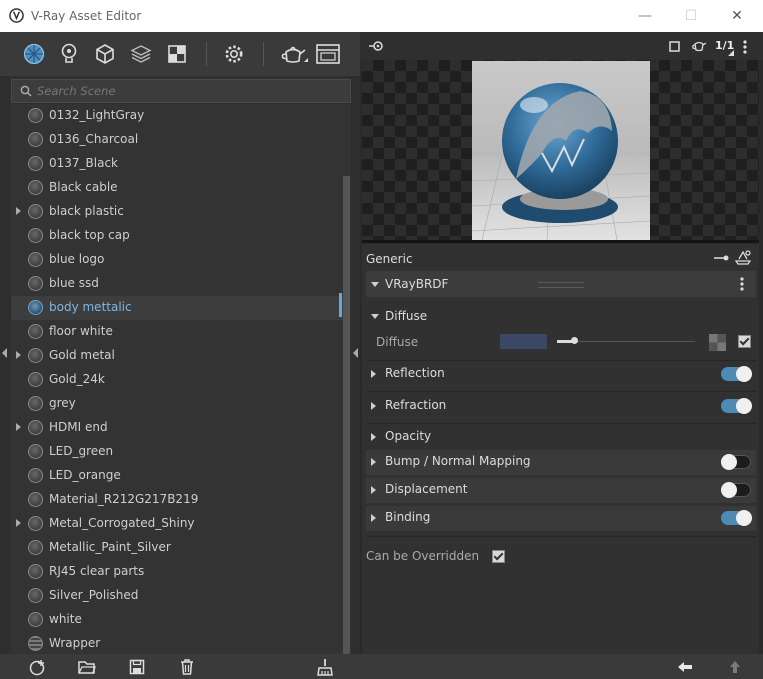  What do you see at coordinates (177, 548) in the screenshot?
I see `list-item: Metallic_Paint_Silver` at bounding box center [177, 548].